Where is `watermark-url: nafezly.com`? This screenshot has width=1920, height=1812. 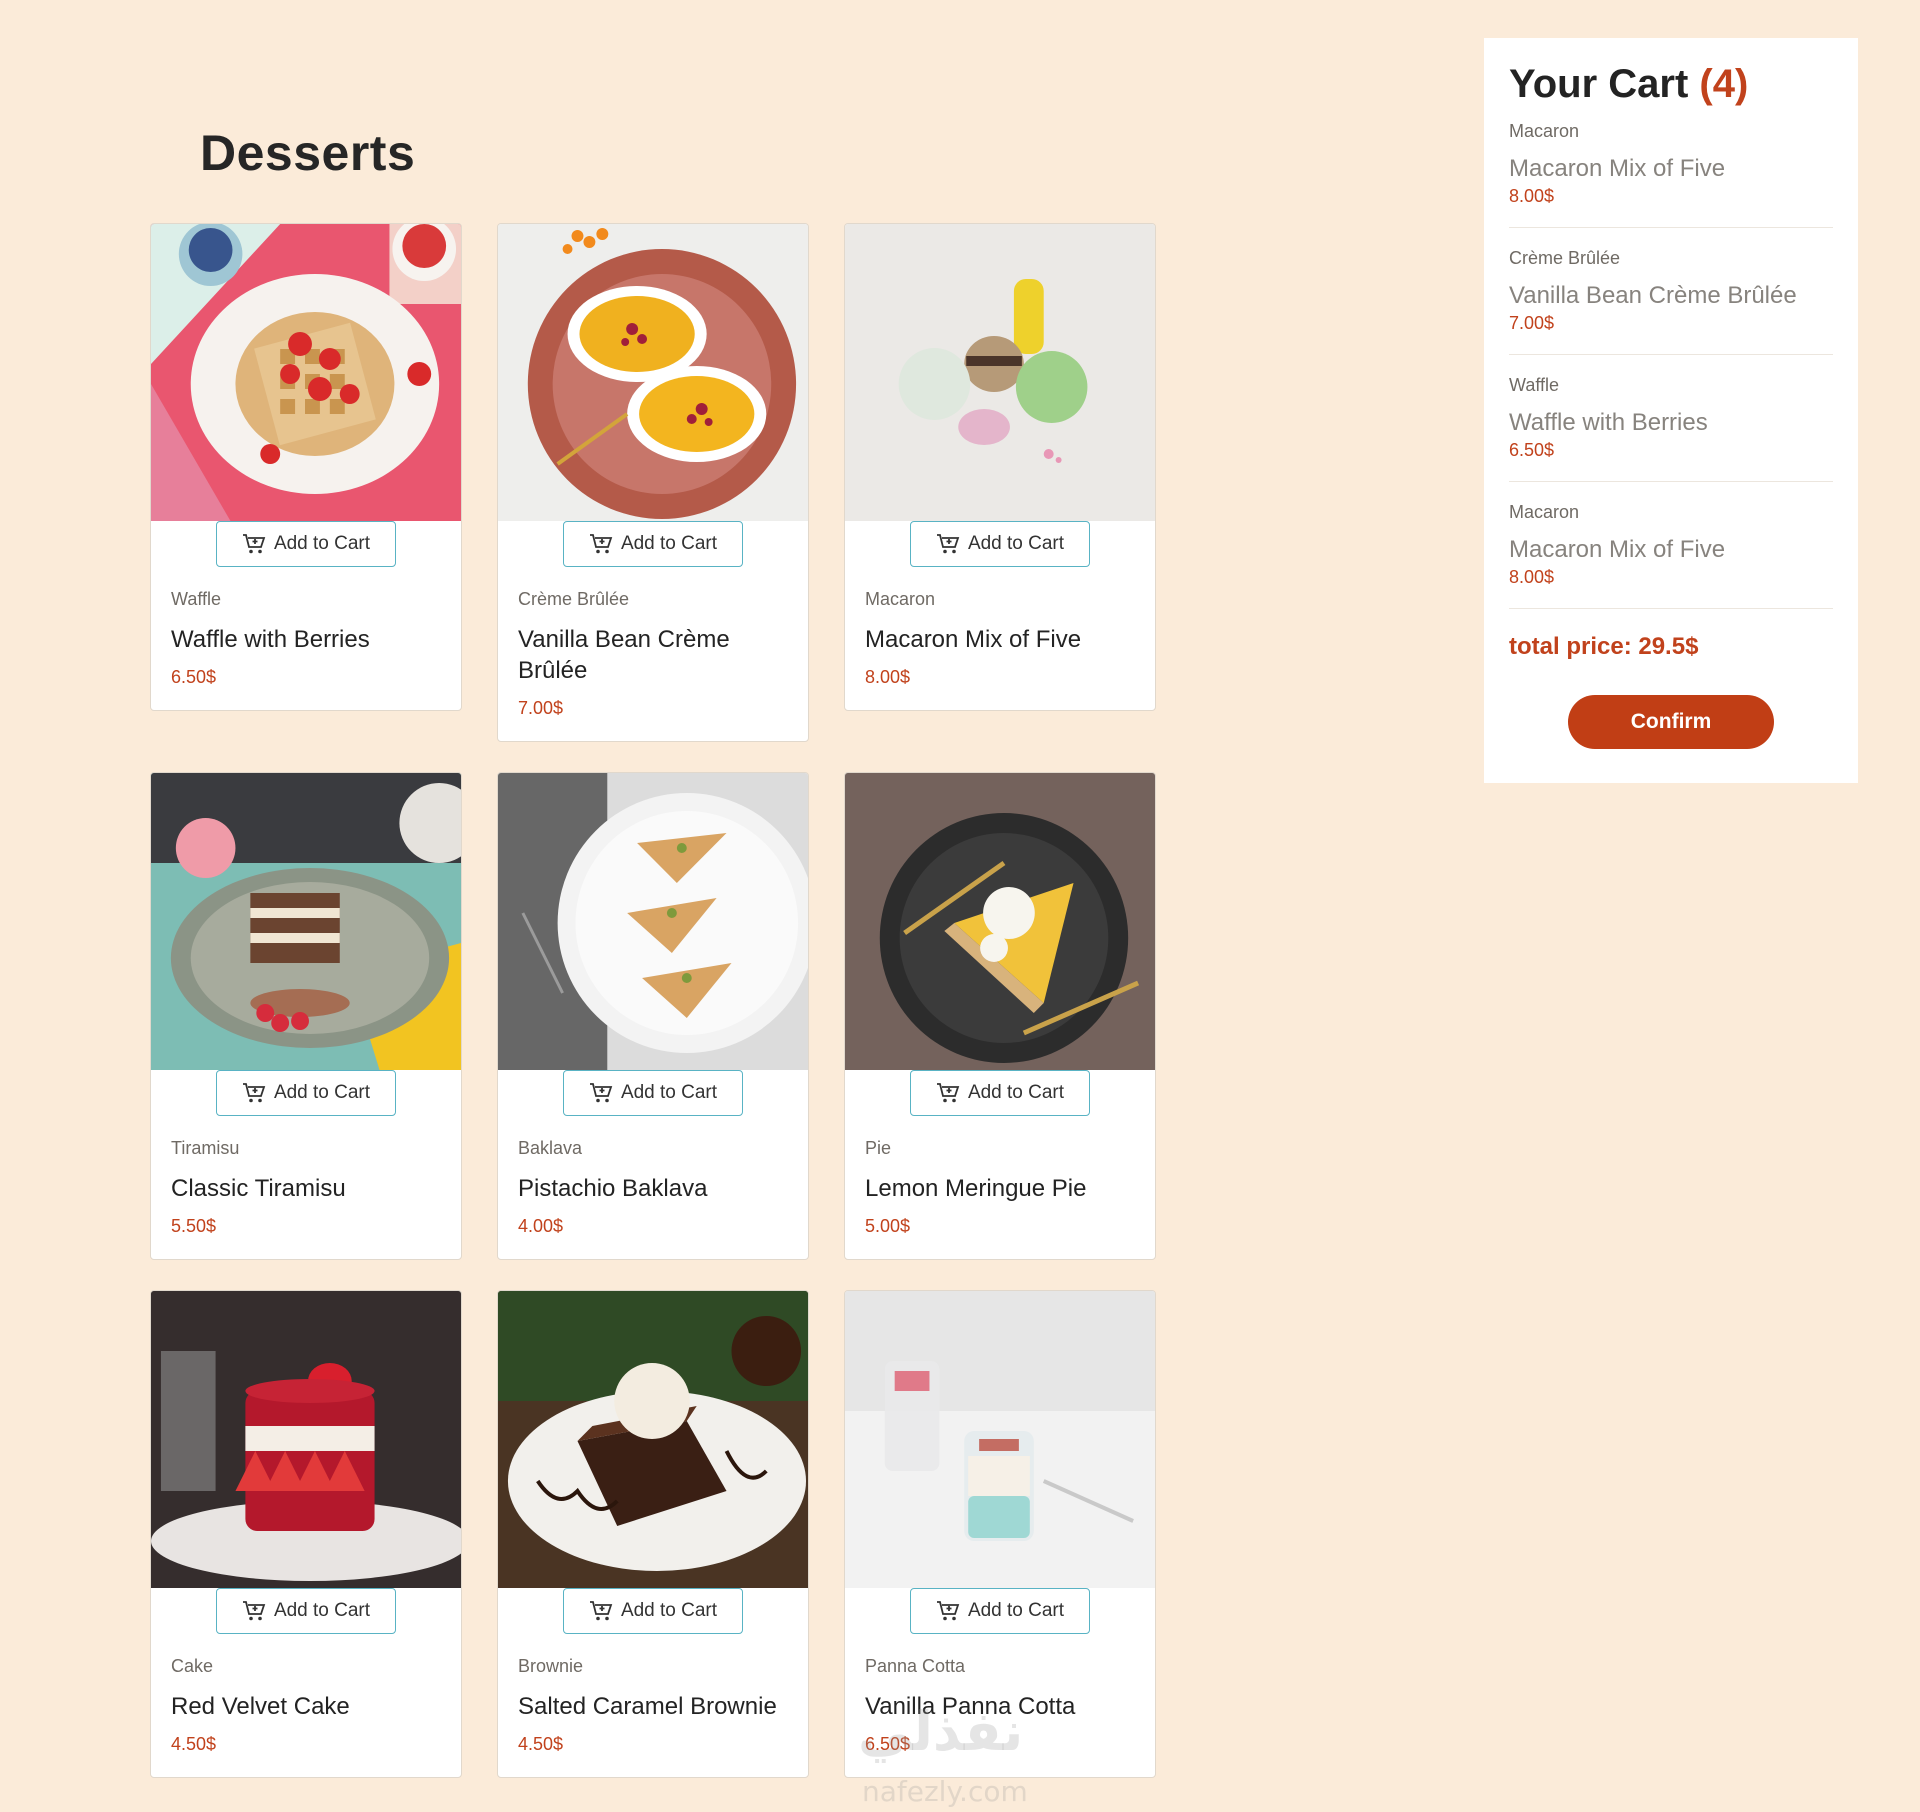 watermark-url: nafezly.com is located at coordinates (945, 1791).